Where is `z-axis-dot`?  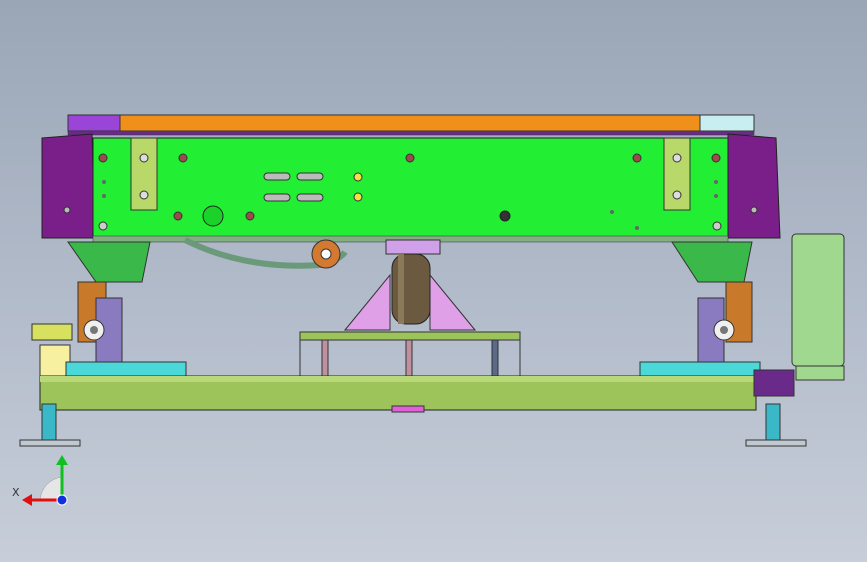 z-axis-dot is located at coordinates (62, 500).